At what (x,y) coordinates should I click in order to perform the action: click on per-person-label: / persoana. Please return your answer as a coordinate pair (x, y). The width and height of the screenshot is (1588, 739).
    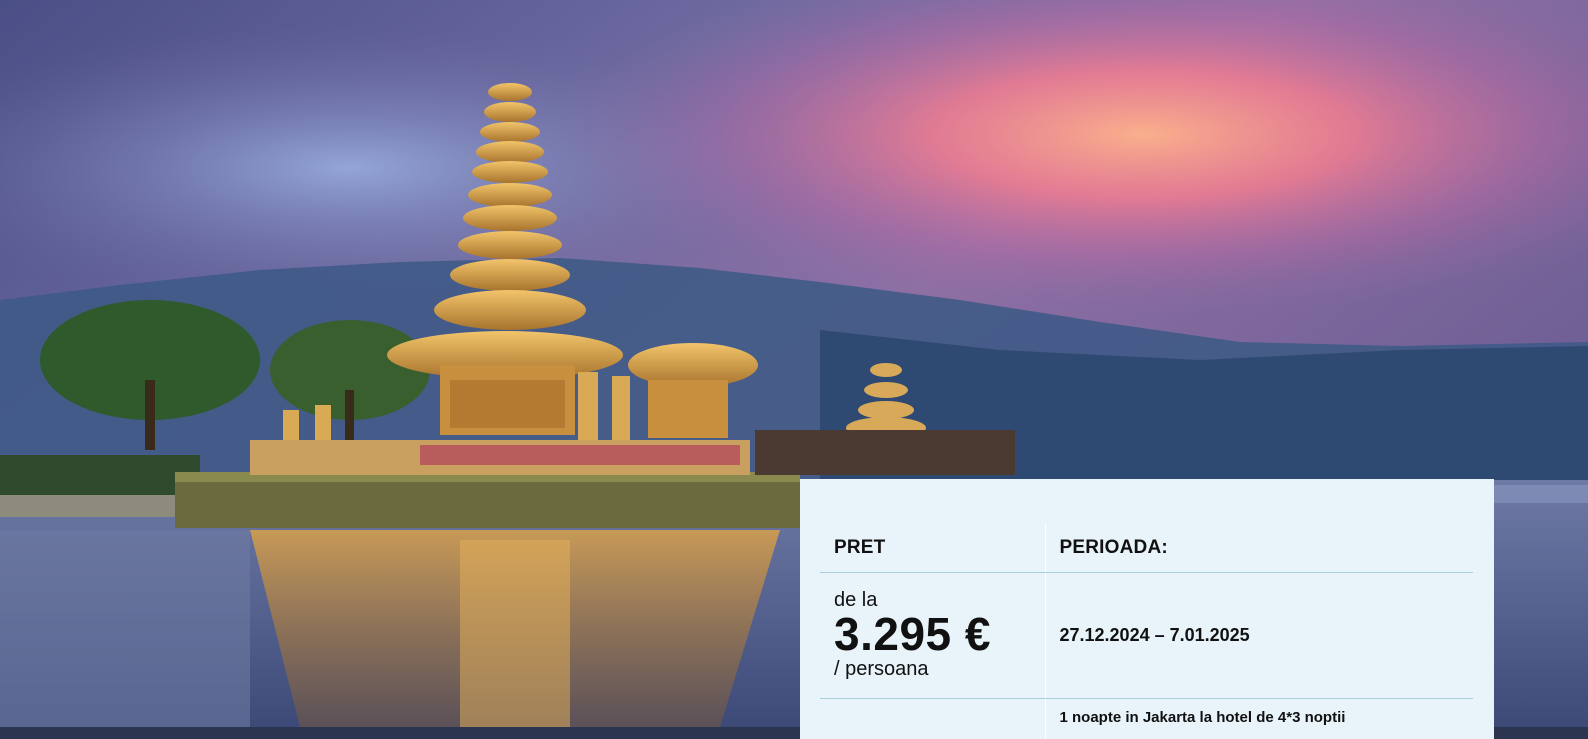
    Looking at the image, I should click on (881, 669).